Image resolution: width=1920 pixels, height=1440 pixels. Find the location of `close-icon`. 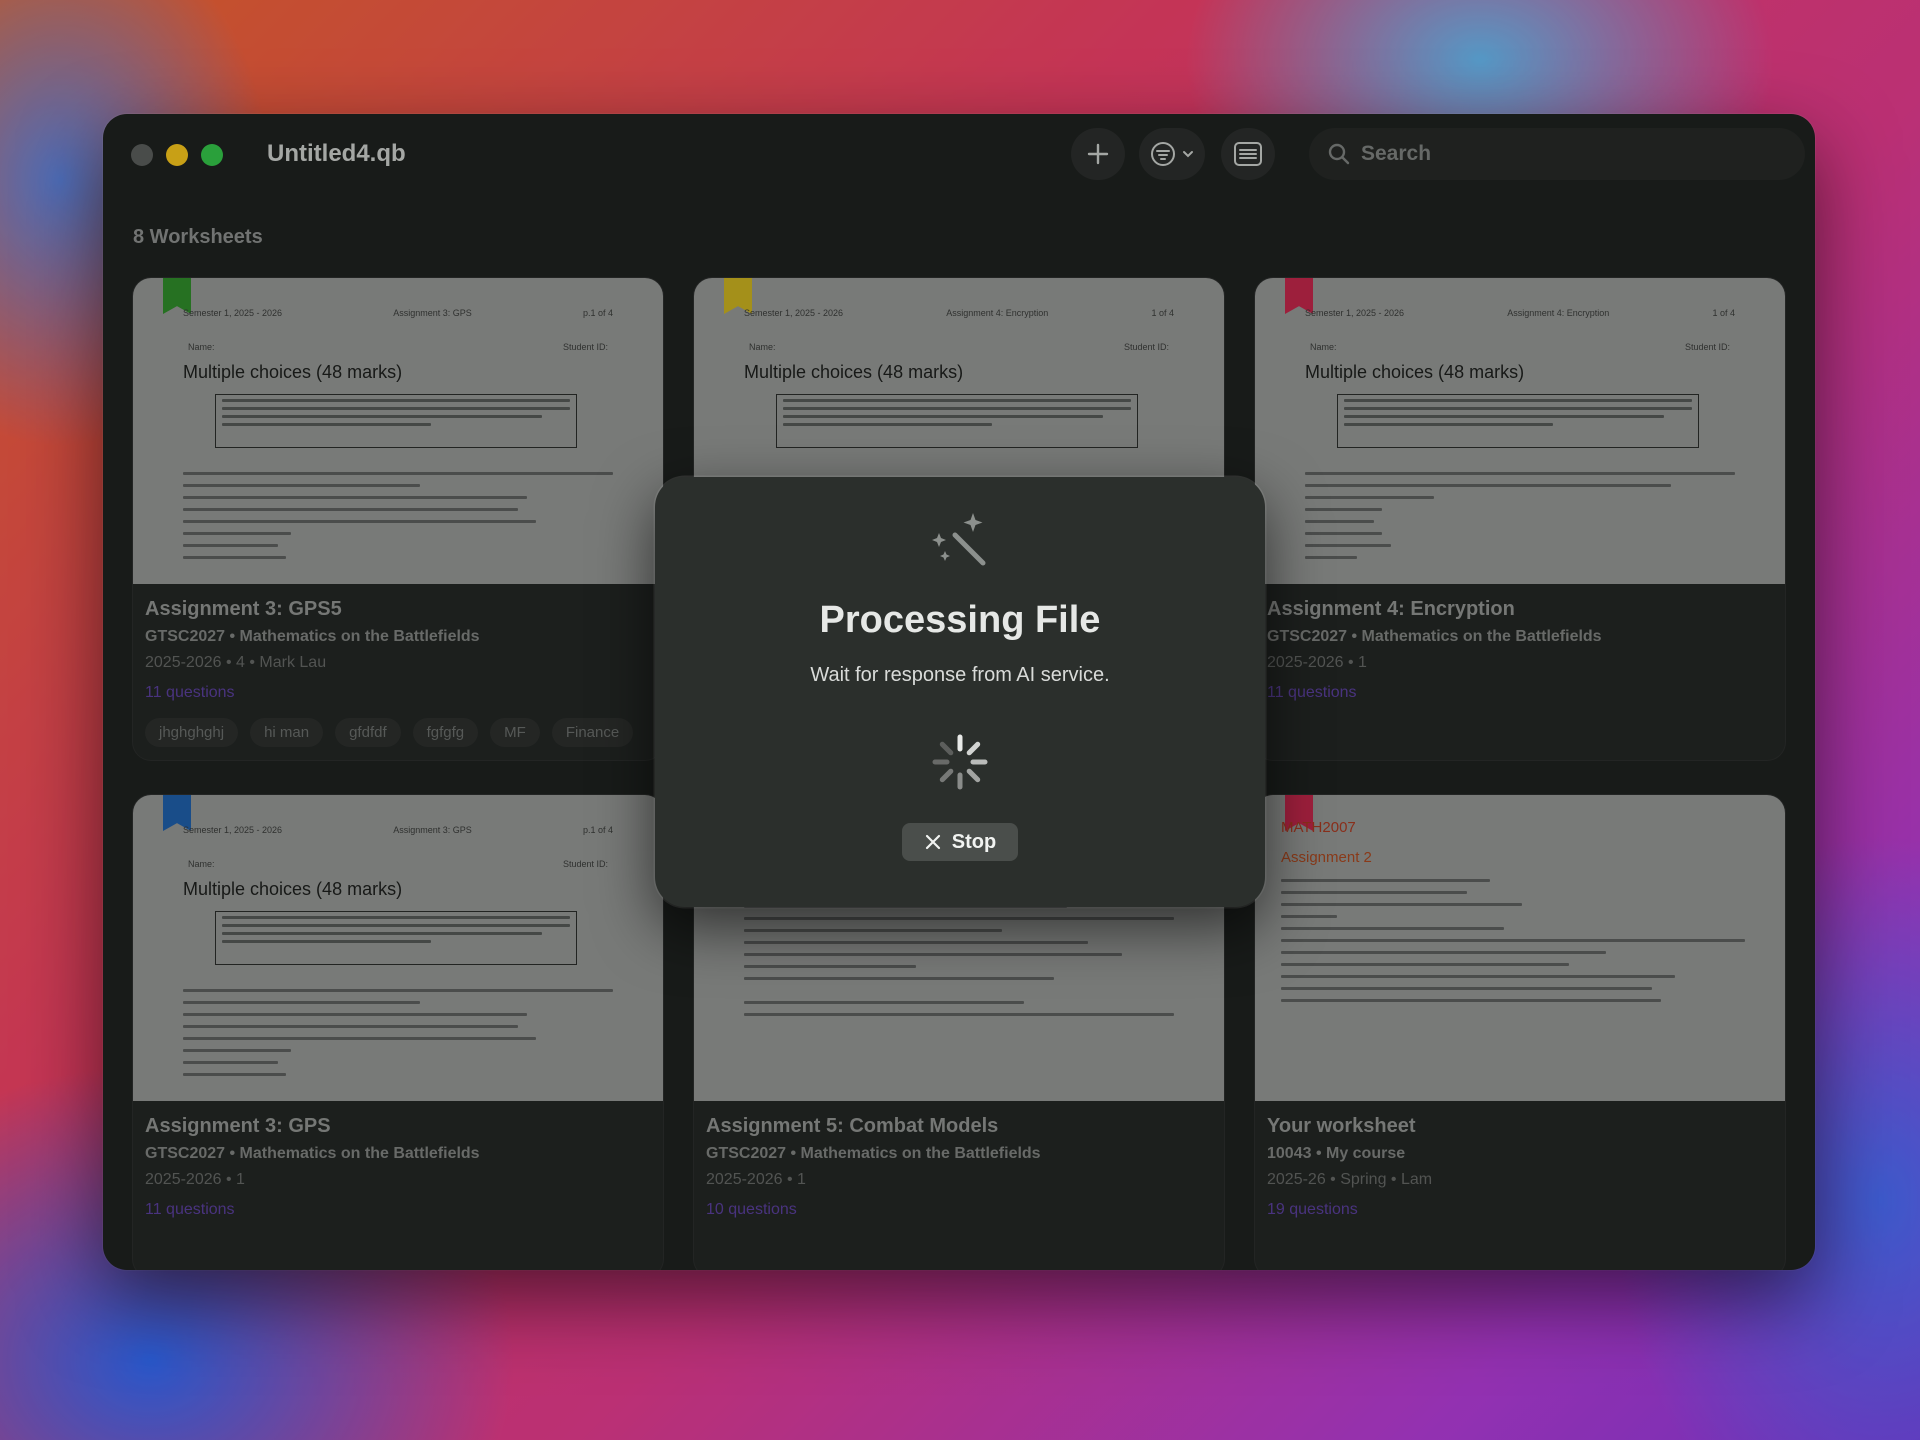

close-icon is located at coordinates (932, 842).